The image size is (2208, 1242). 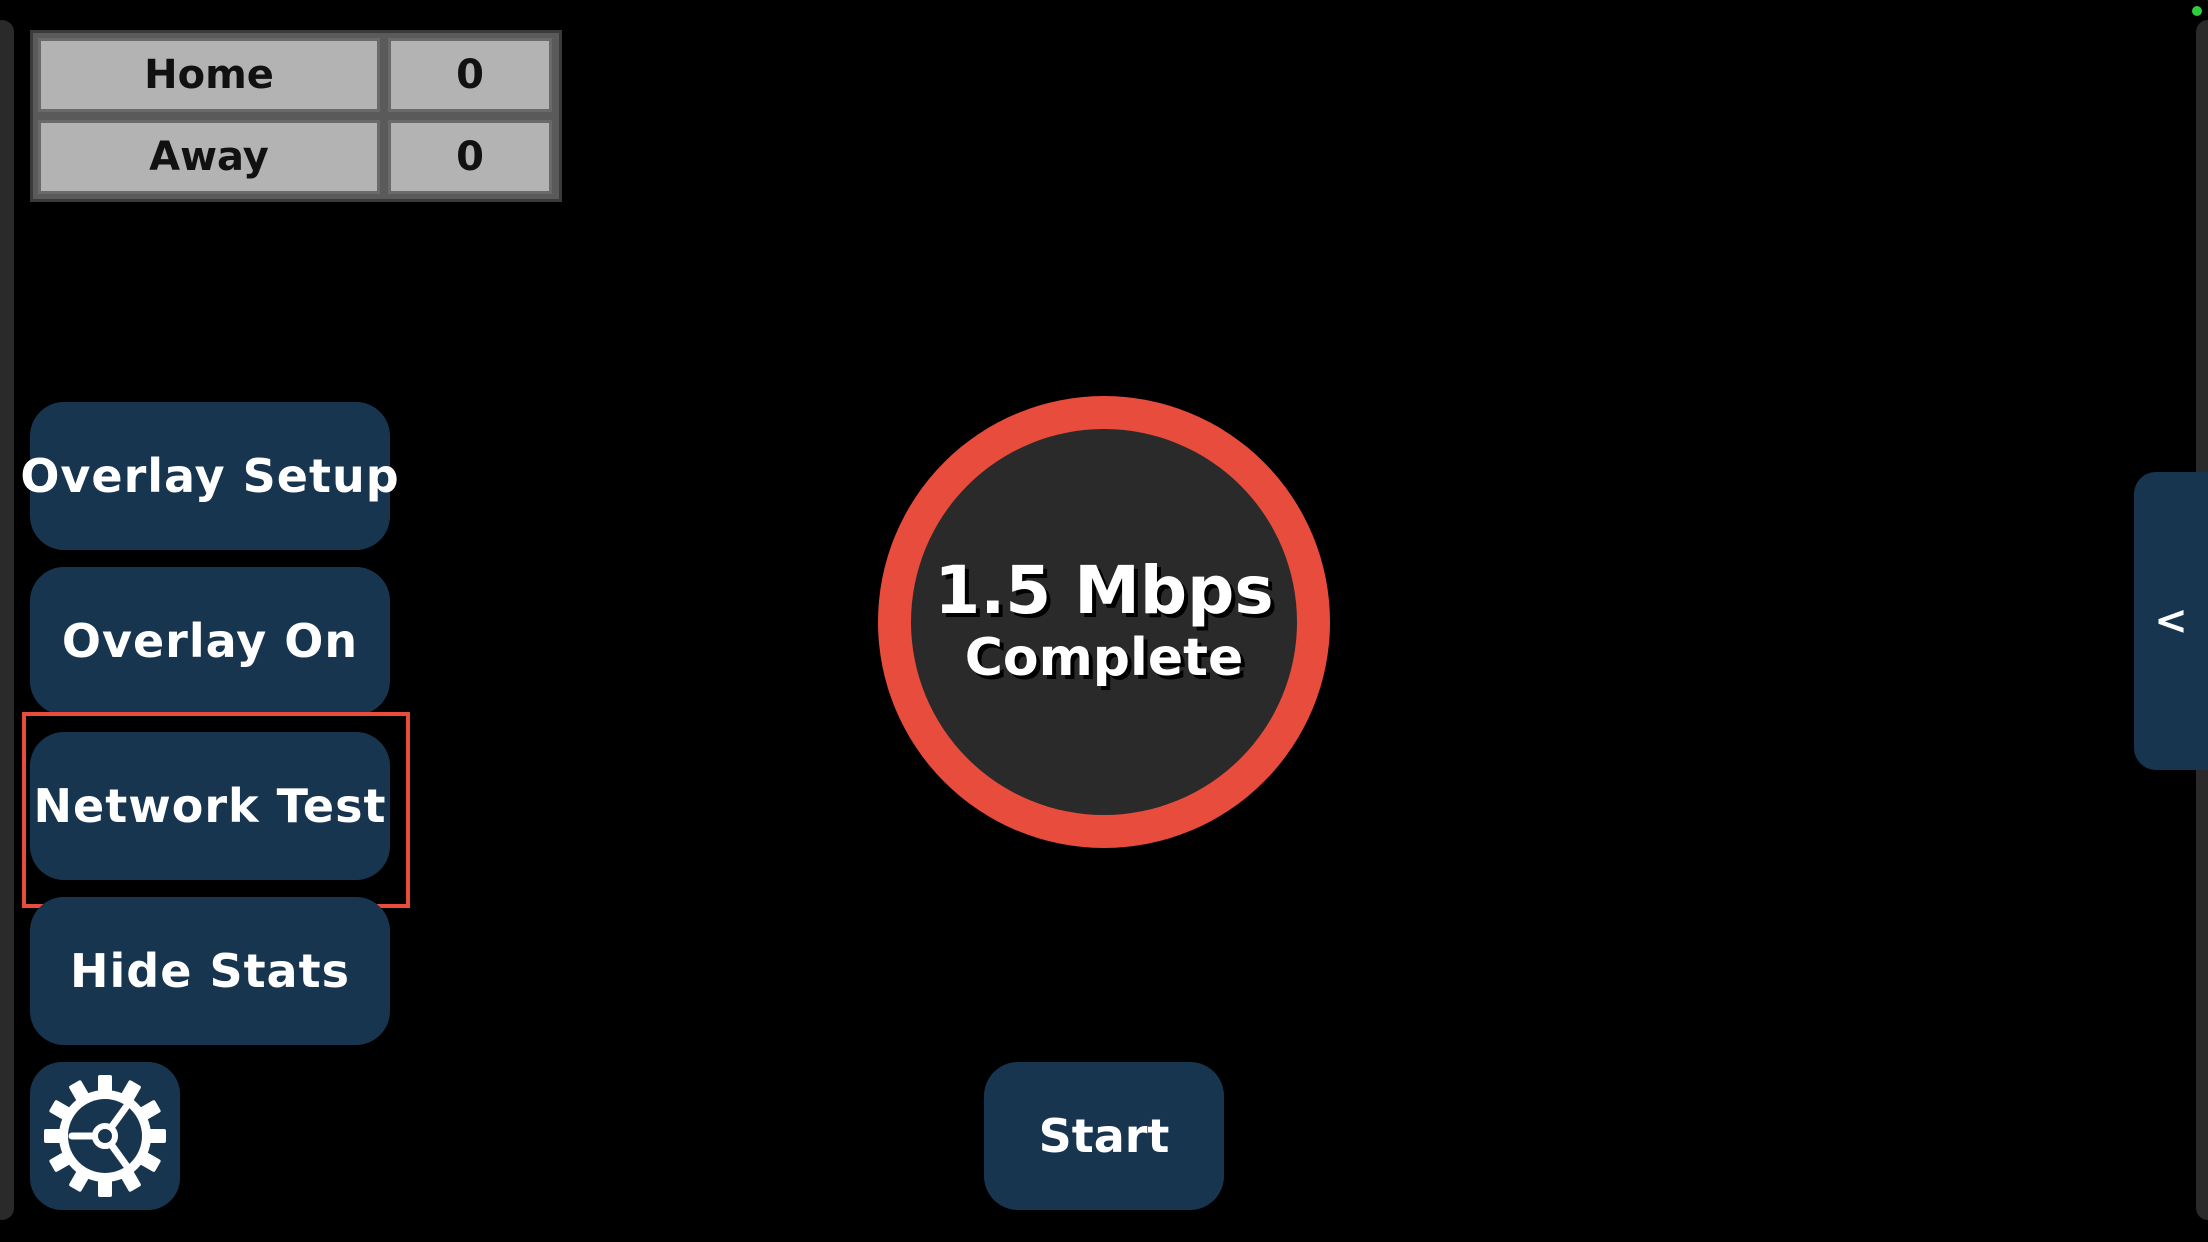 I want to click on settings-button, so click(x=105, y=1136).